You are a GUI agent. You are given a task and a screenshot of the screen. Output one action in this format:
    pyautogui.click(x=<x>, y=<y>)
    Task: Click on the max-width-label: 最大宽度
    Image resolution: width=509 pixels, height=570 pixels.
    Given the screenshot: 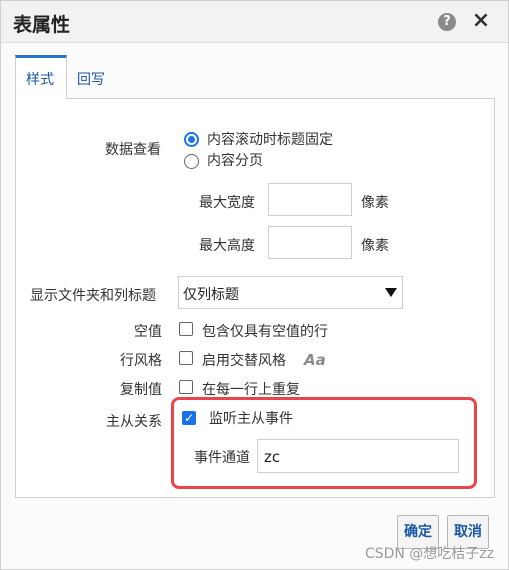 What is the action you would take?
    pyautogui.click(x=227, y=203)
    